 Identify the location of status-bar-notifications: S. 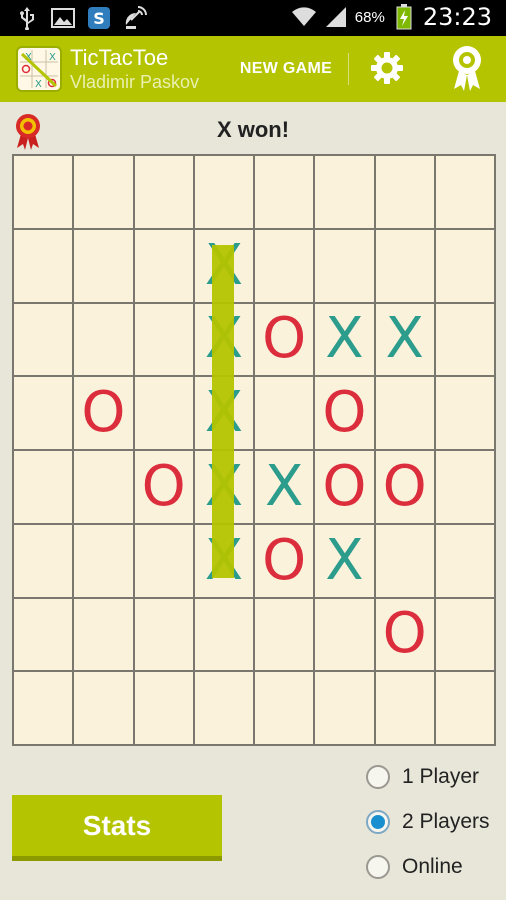
(81, 18).